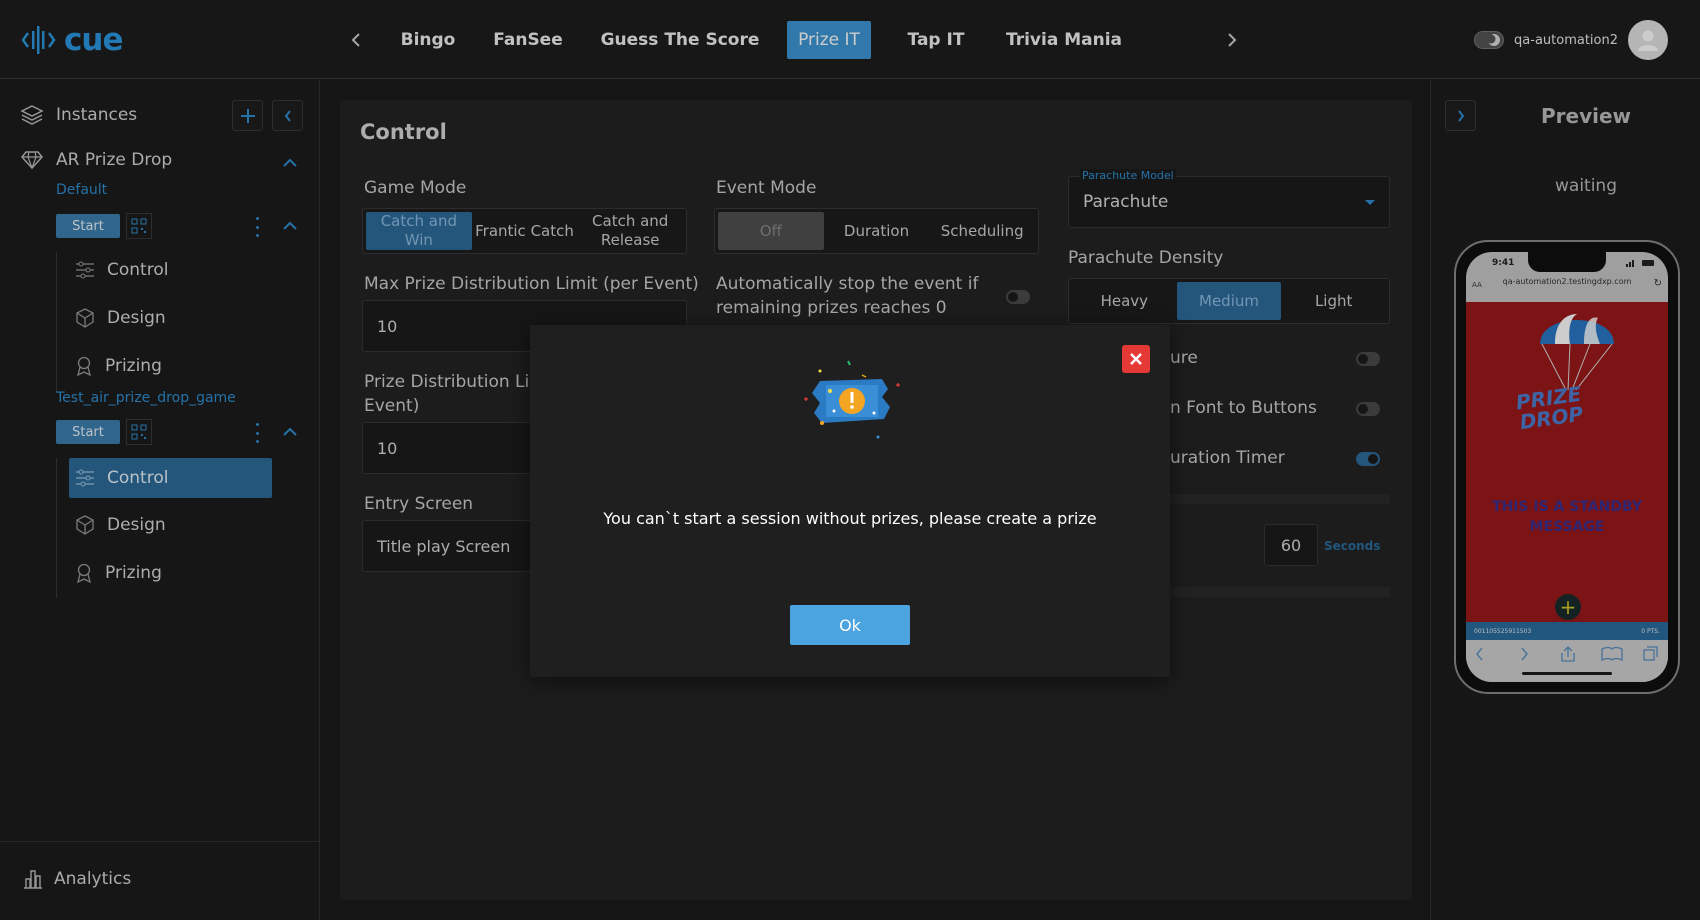 Image resolution: width=1700 pixels, height=920 pixels. Describe the element at coordinates (850, 625) in the screenshot. I see `ok-button: Ok` at that location.